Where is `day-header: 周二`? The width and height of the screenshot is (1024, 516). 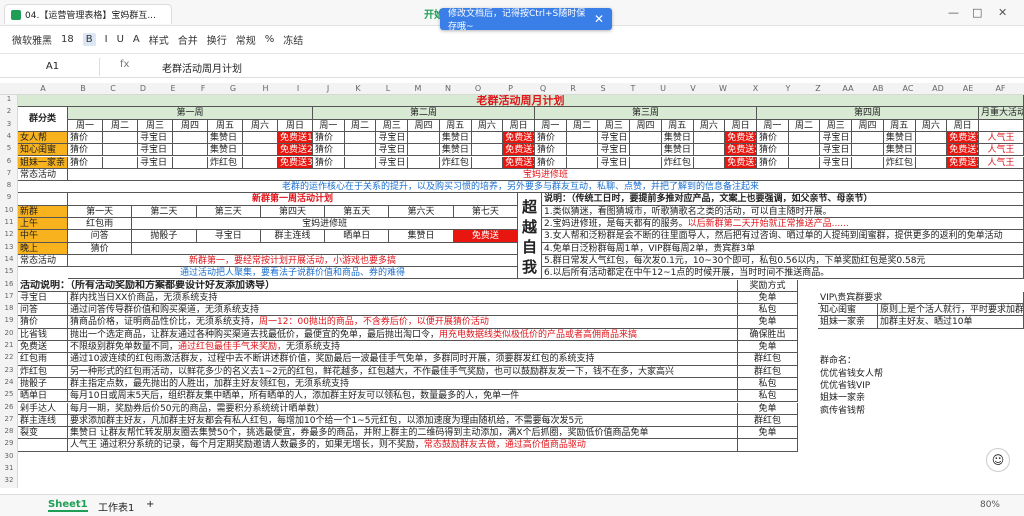 day-header: 周二 is located at coordinates (120, 125).